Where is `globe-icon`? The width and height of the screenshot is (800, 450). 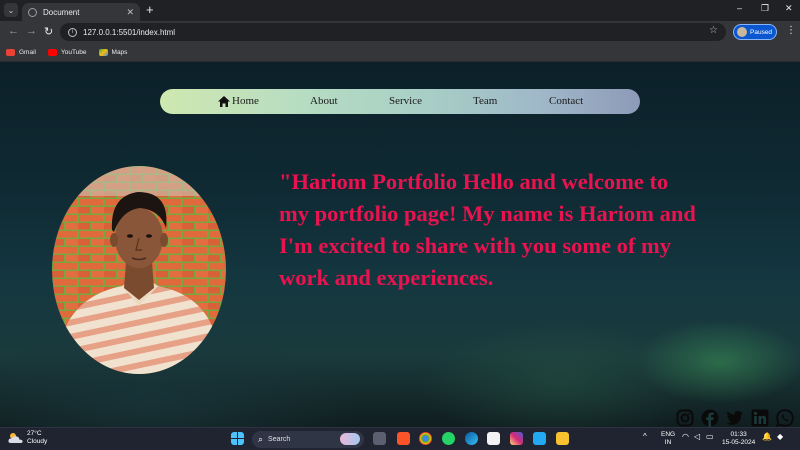
globe-icon is located at coordinates (32, 12).